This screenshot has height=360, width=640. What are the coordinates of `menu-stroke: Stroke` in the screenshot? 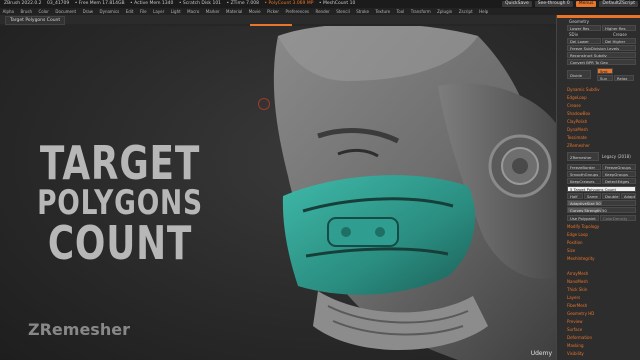 It's located at (362, 11).